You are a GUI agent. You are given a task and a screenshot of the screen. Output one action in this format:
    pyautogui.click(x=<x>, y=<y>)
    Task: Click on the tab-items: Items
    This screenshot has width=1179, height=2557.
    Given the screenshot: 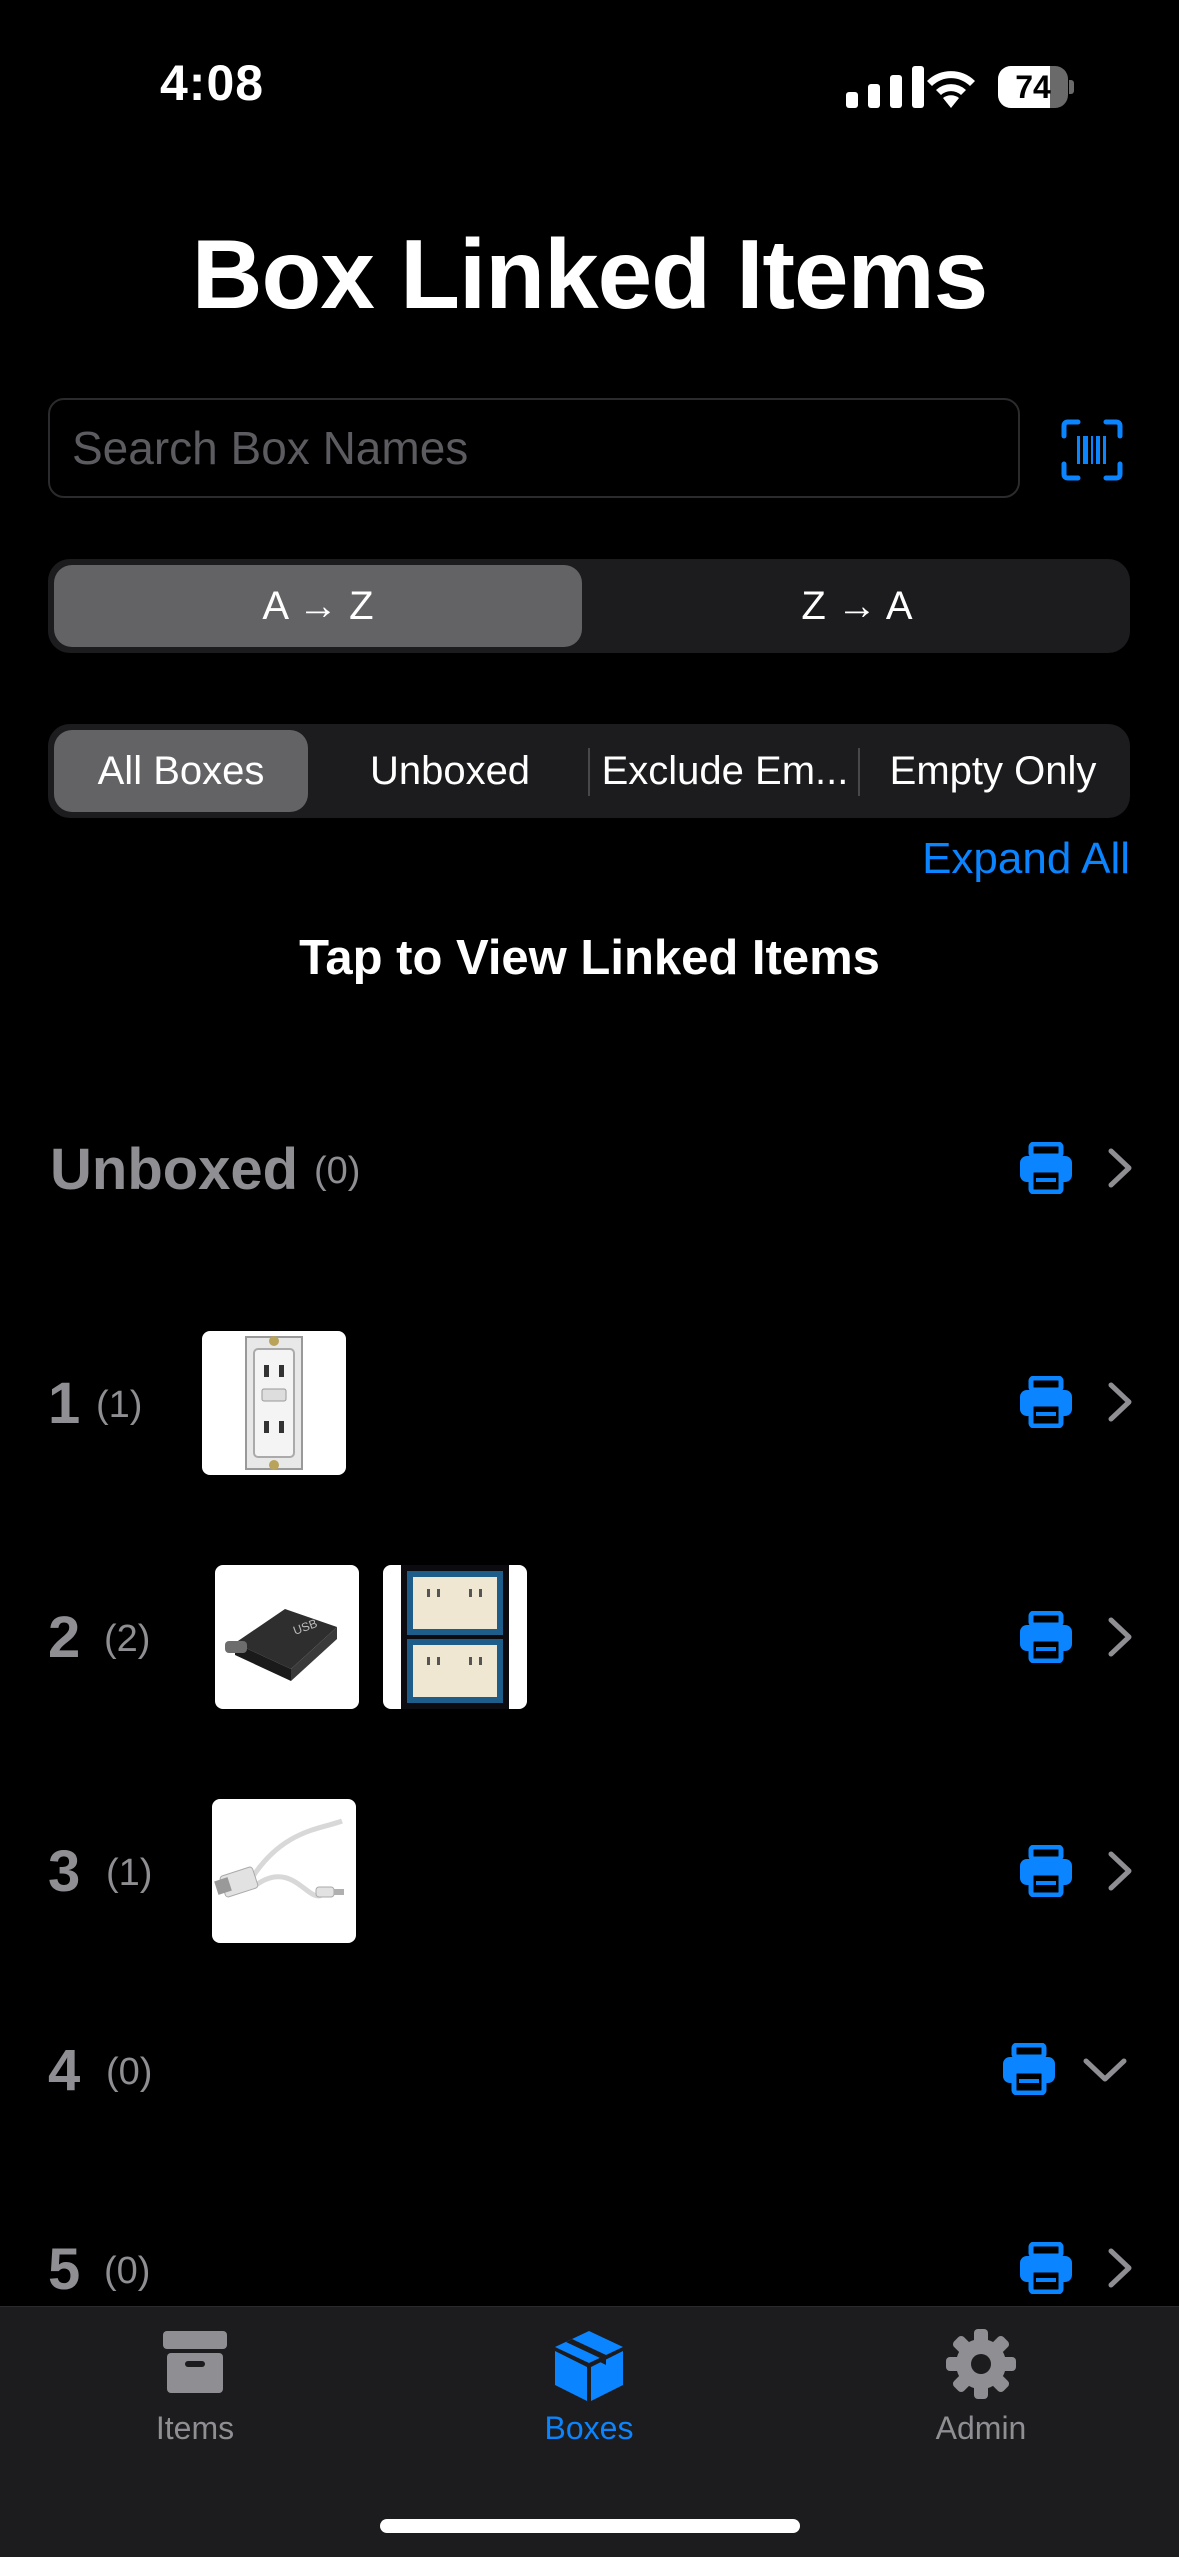 What is the action you would take?
    pyautogui.click(x=195, y=2387)
    